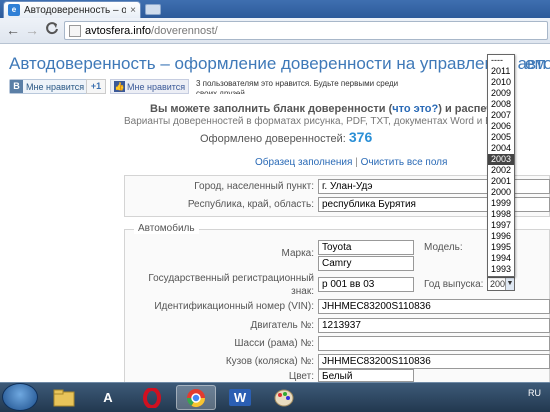 The image size is (550, 412). I want to click on engine-label: Двигатель №:, so click(282, 325).